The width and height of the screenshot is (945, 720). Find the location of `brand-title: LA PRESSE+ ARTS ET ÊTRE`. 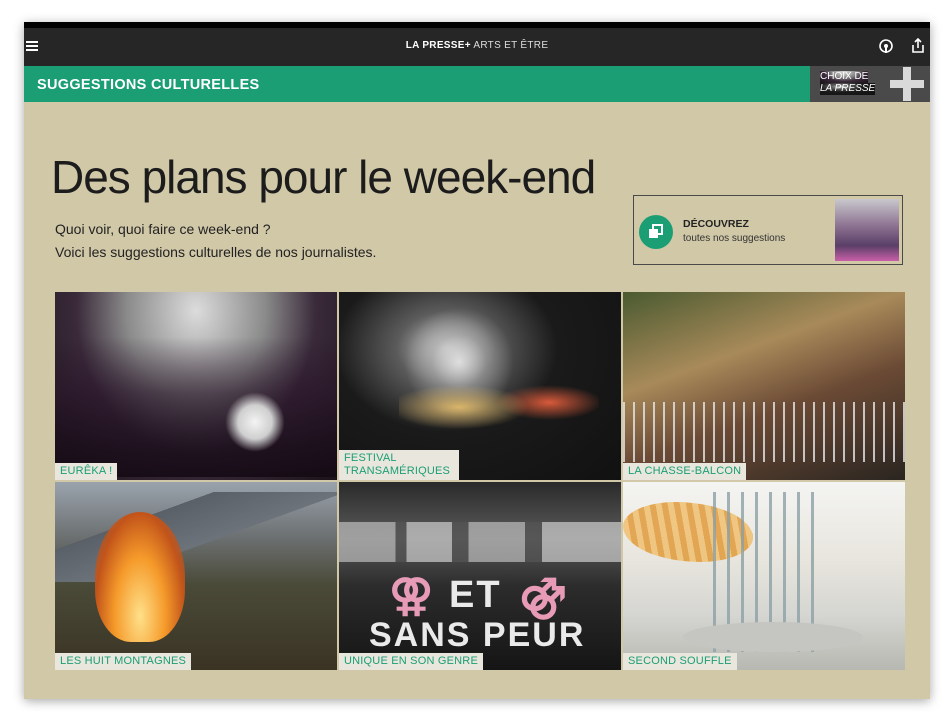

brand-title: LA PRESSE+ ARTS ET ÊTRE is located at coordinates (477, 45).